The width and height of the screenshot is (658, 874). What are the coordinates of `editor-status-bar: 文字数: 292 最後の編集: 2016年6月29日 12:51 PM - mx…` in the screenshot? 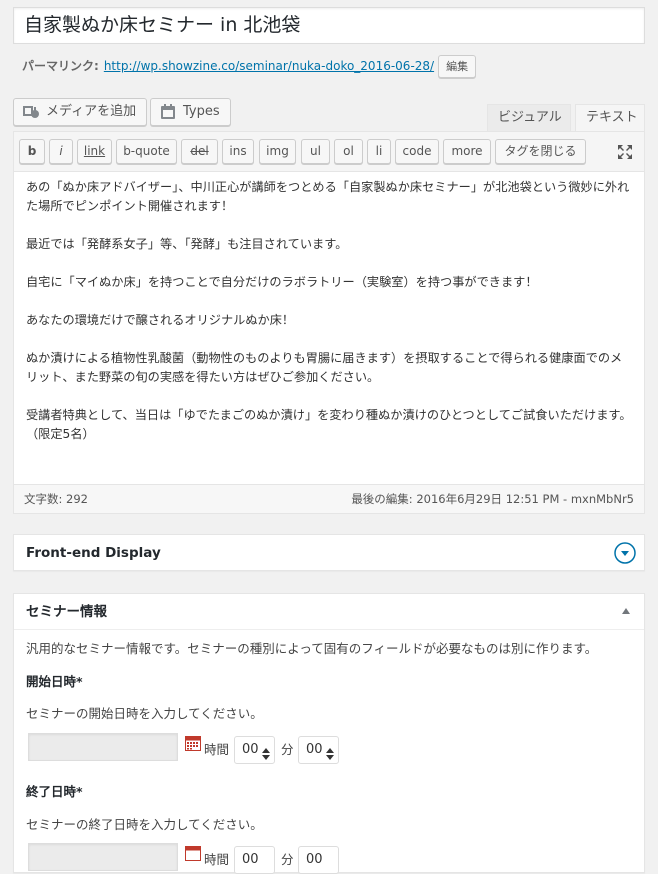 It's located at (329, 498).